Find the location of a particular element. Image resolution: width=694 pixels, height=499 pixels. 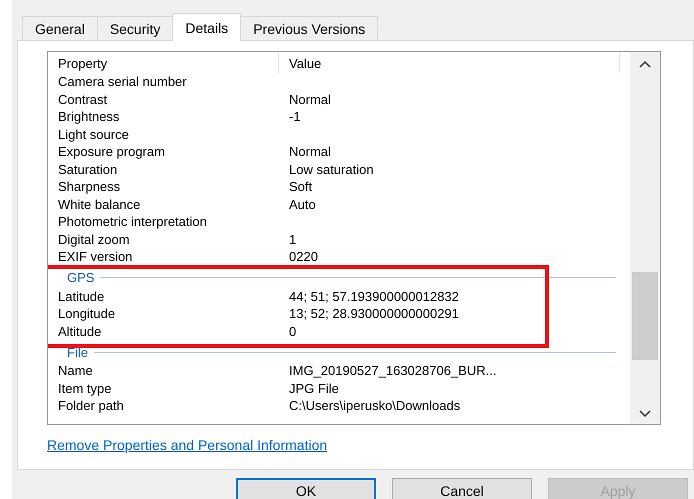

property-name: EXIF version is located at coordinates (95, 256).